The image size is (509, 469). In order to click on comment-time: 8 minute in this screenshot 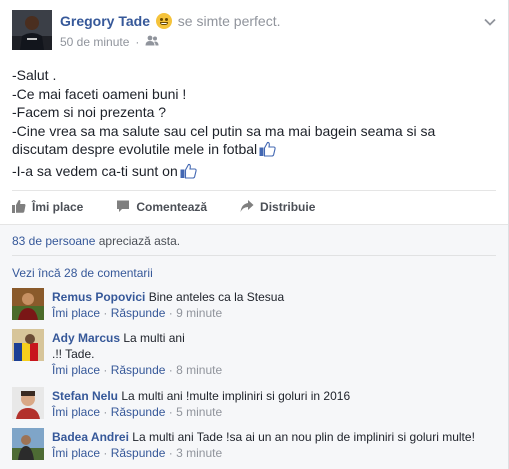, I will do `click(199, 370)`.